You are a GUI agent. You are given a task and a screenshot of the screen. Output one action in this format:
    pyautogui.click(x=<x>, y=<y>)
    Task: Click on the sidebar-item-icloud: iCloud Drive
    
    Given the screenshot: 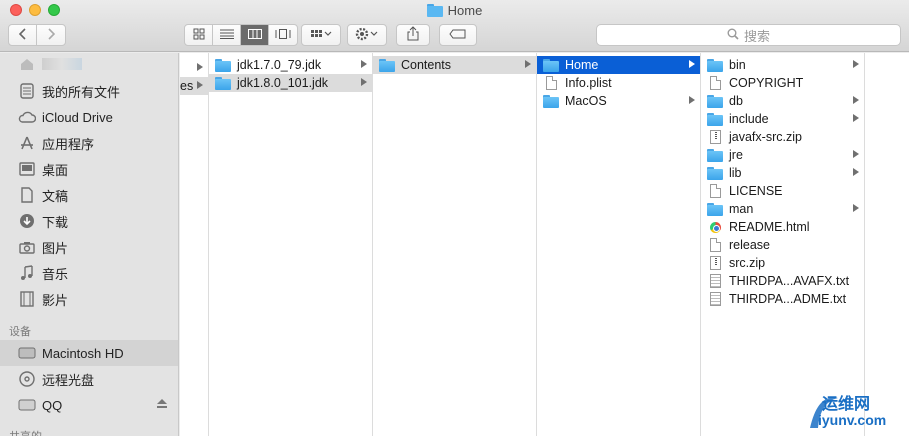 What is the action you would take?
    pyautogui.click(x=89, y=117)
    